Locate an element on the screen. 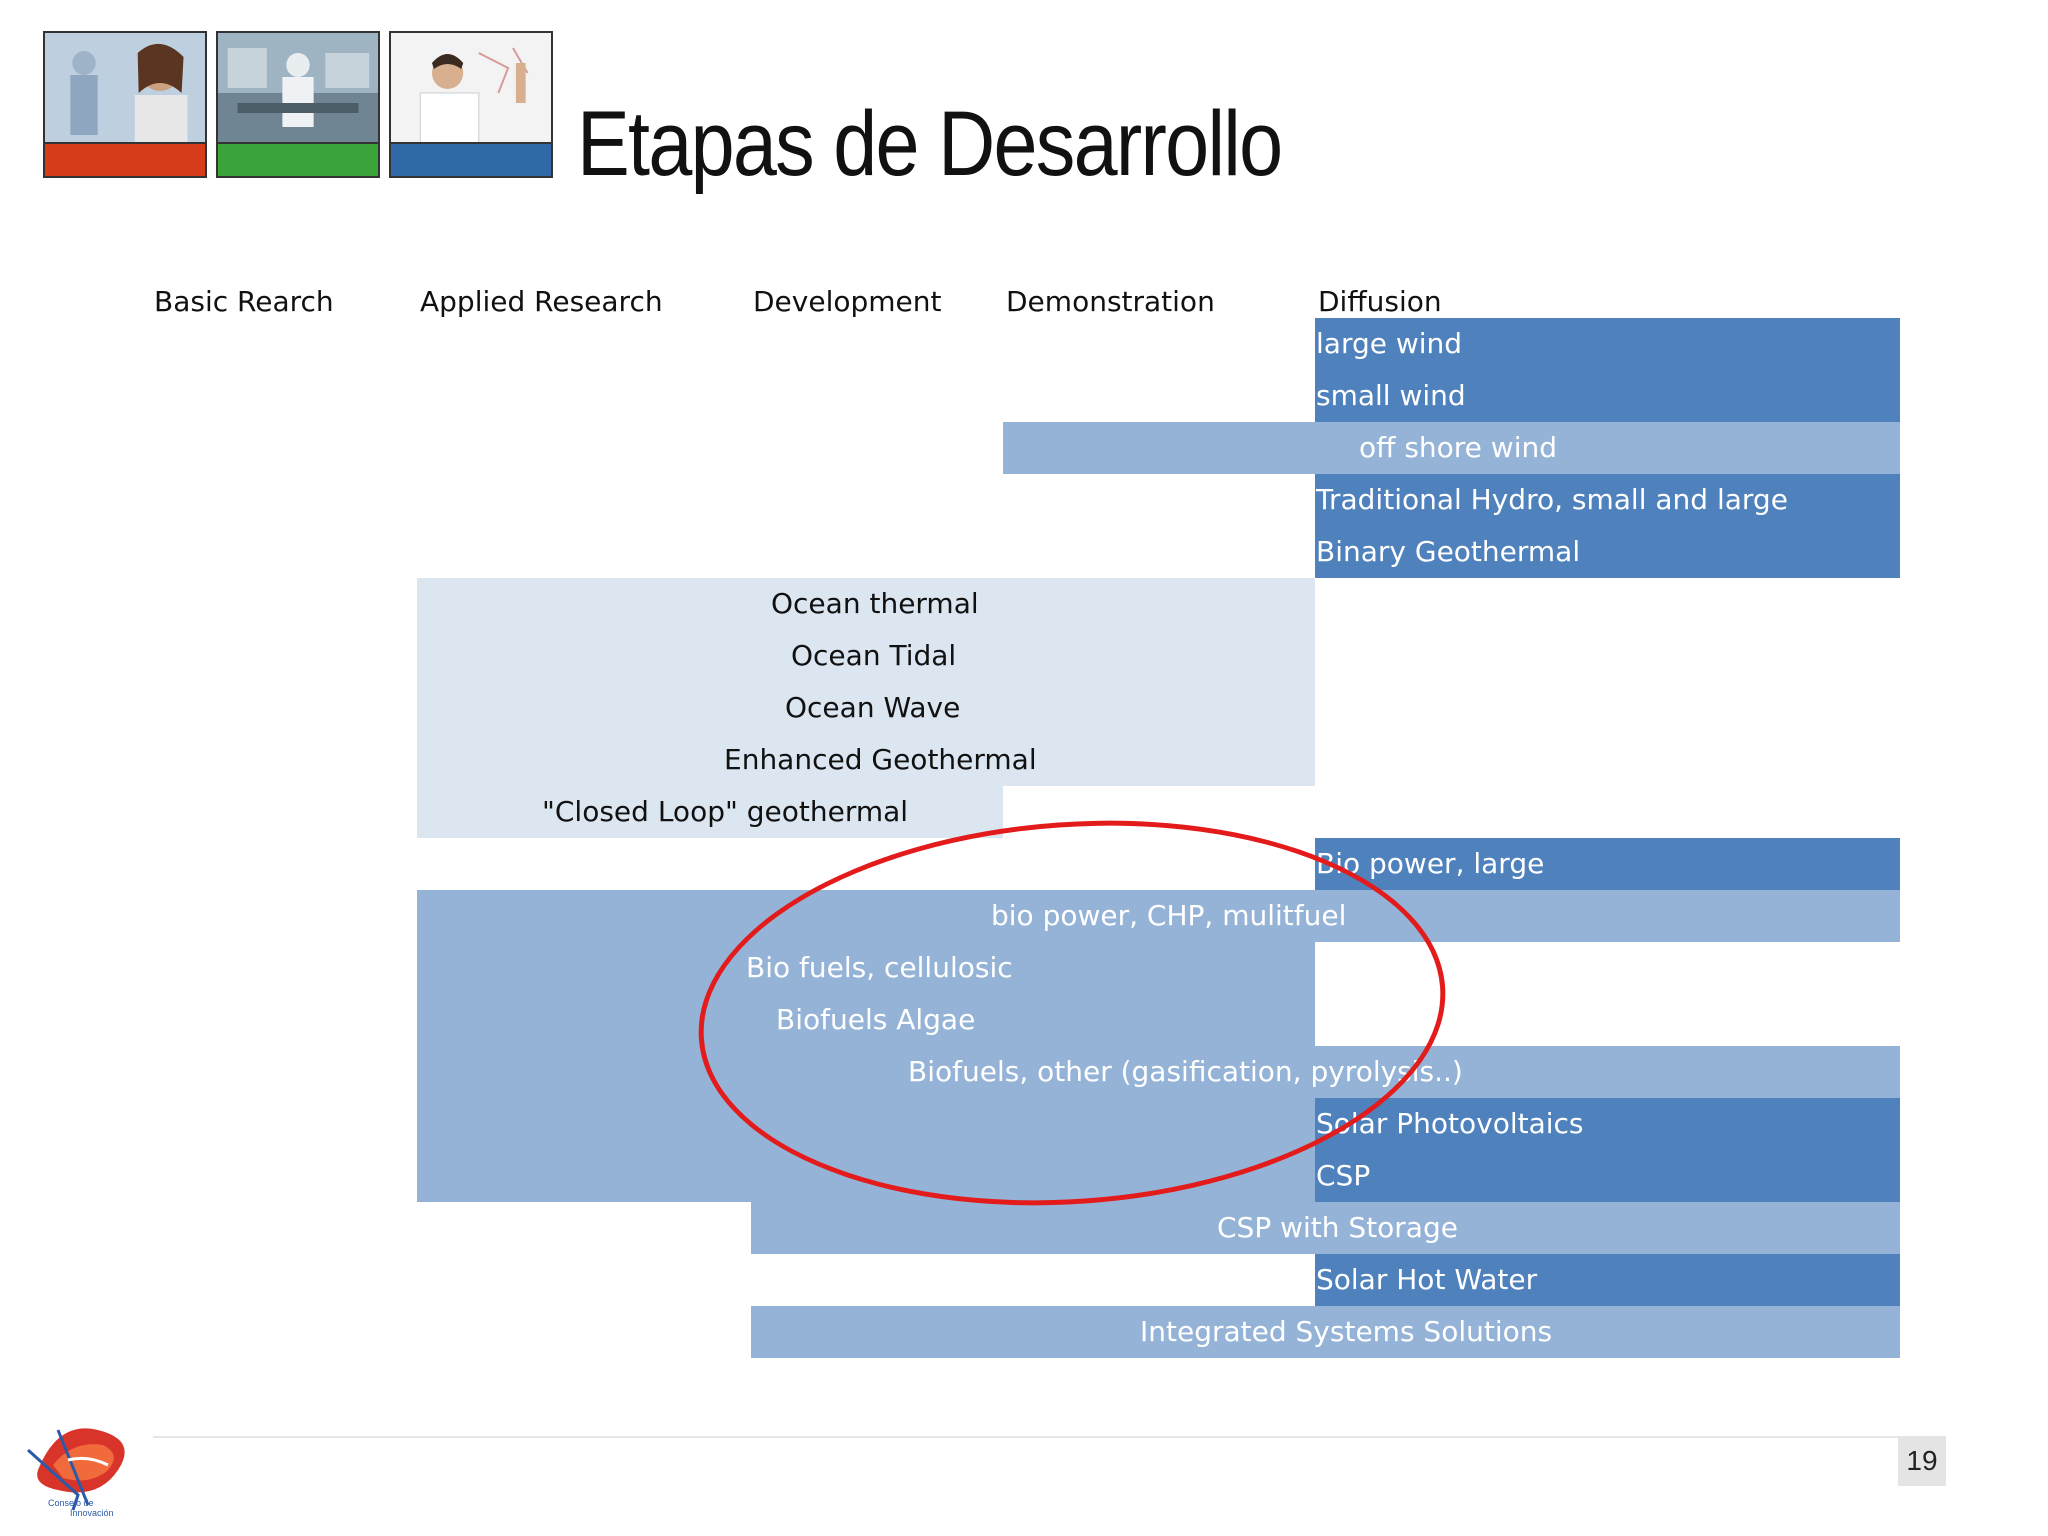  thumbnail-band-green is located at coordinates (298, 159).